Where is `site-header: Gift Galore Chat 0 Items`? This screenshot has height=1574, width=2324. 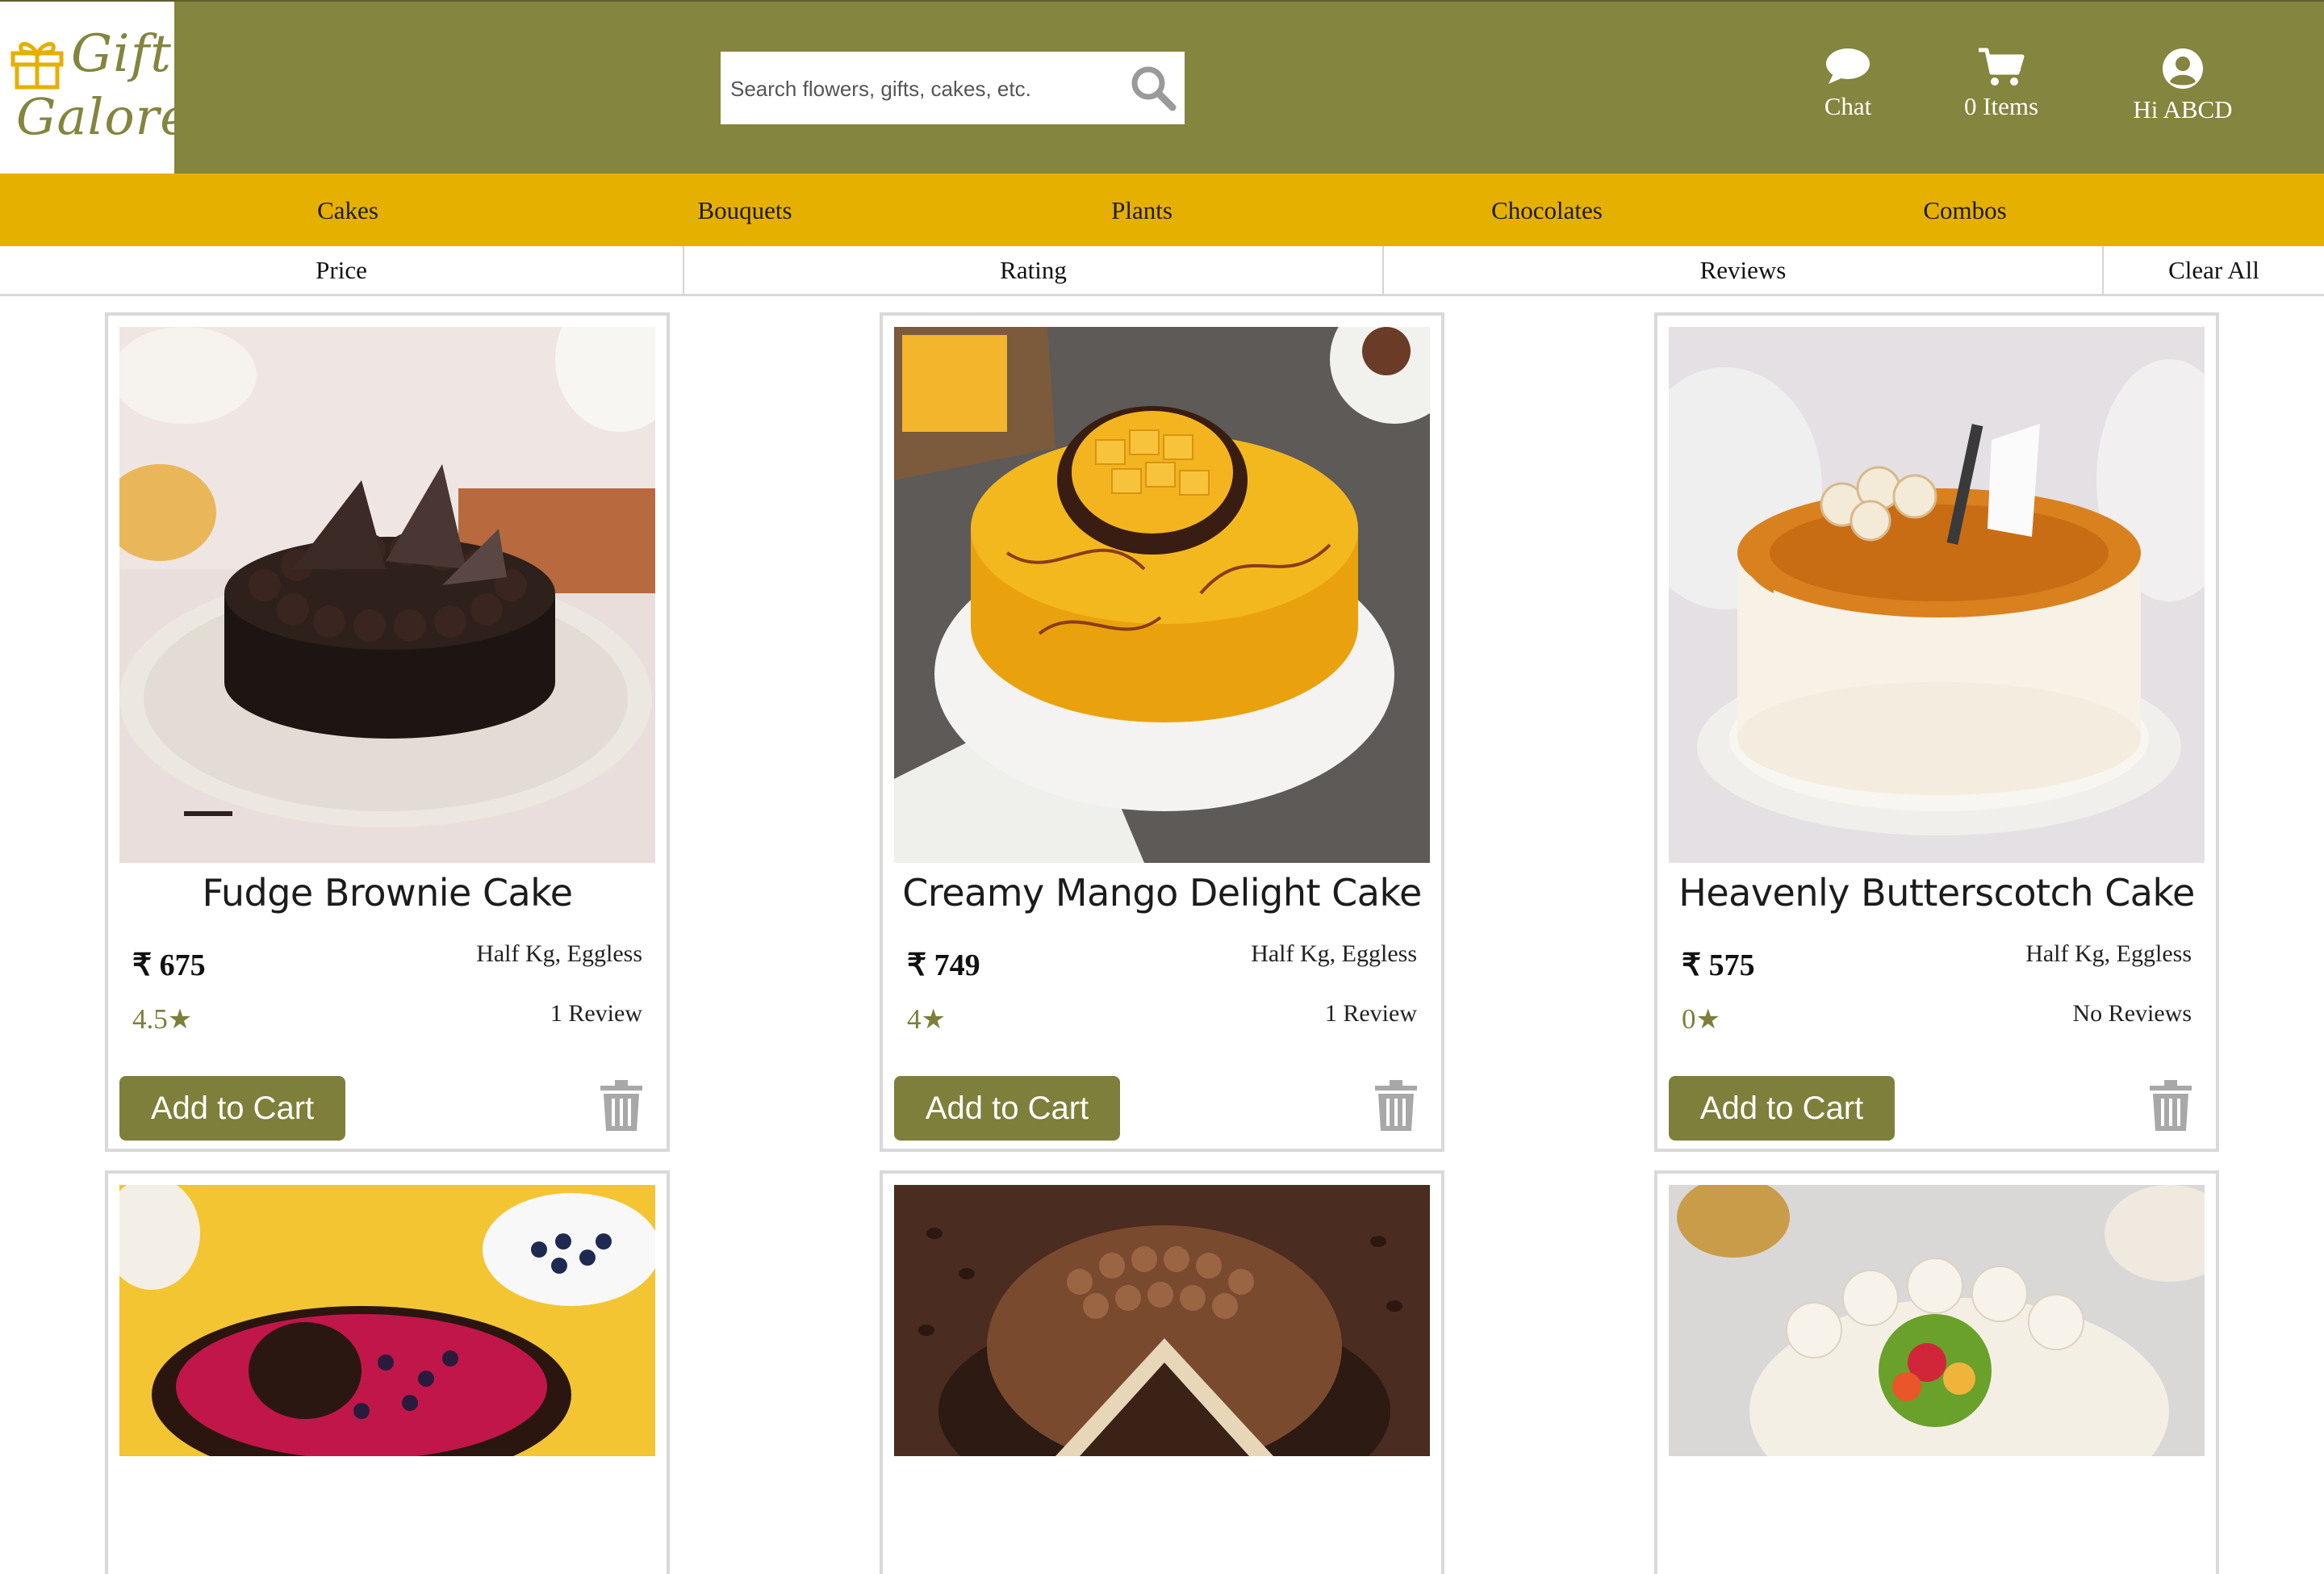
site-header: Gift Galore Chat 0 Items is located at coordinates (1162, 87).